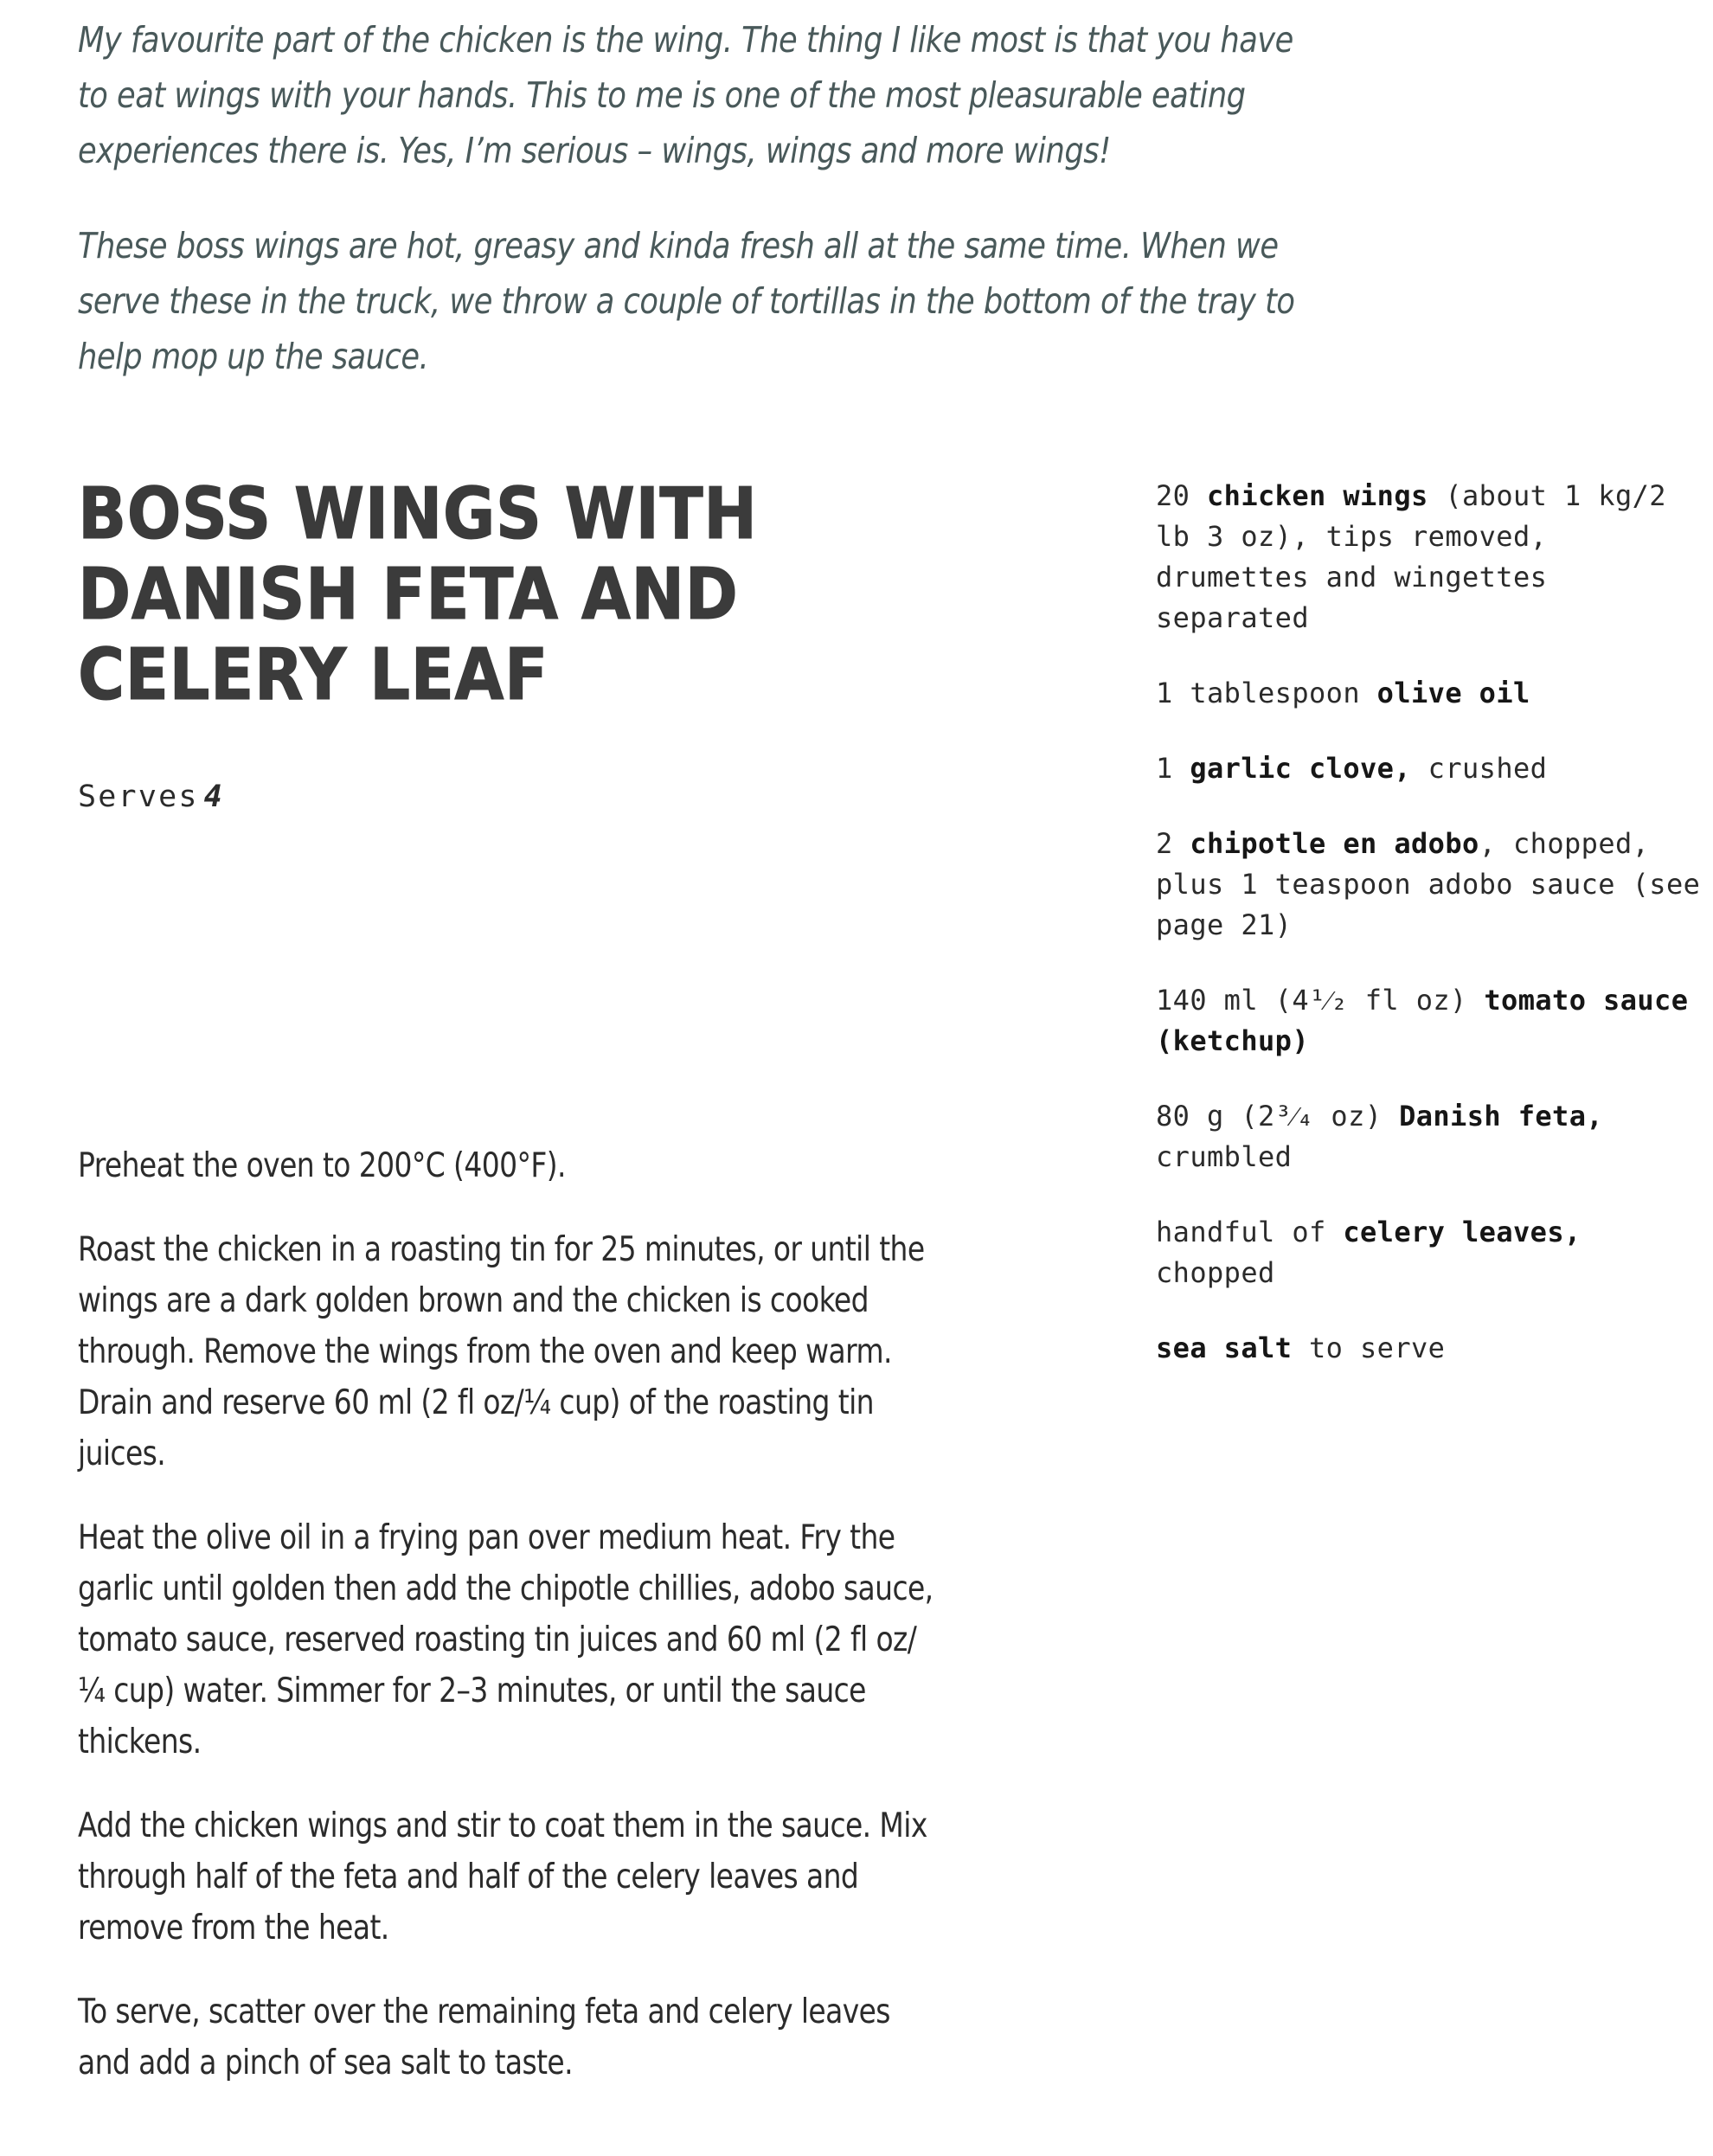  I want to click on page-title-line: BOSS WINGS WITH, so click(418, 514).